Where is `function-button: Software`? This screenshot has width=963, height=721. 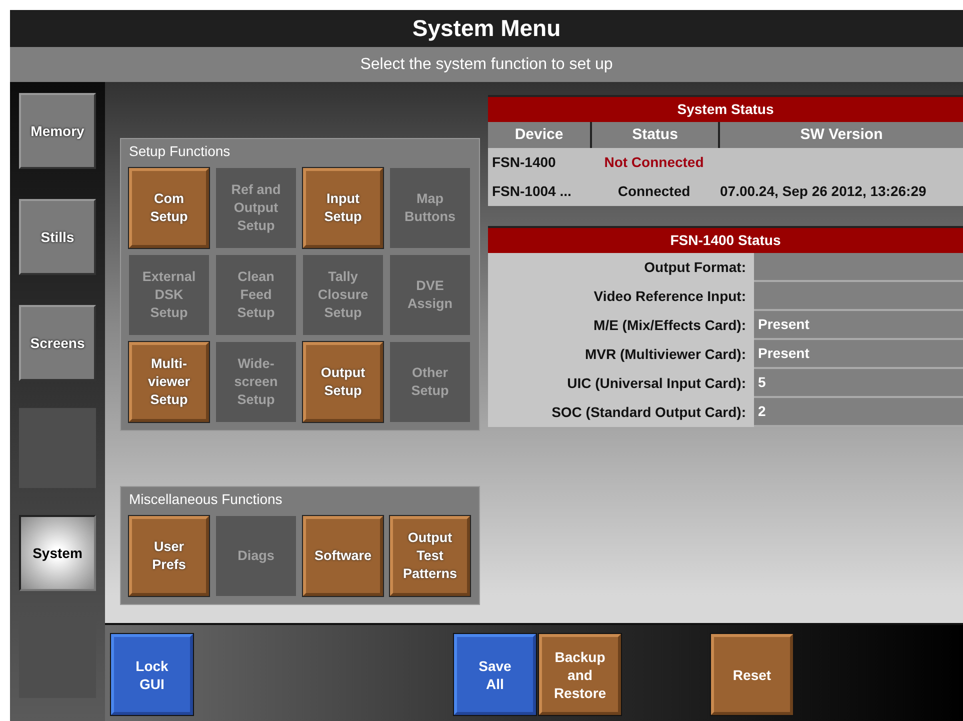
function-button: Software is located at coordinates (343, 556).